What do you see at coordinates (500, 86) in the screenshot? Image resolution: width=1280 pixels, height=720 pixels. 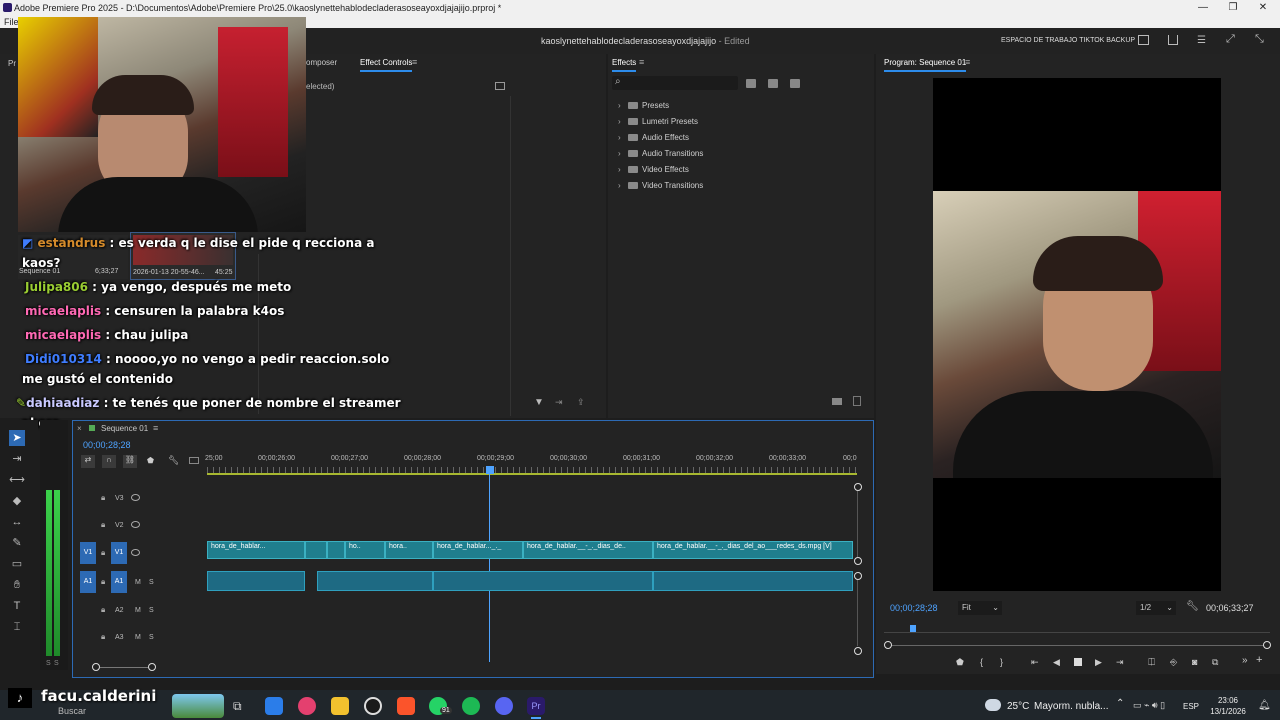 I see `panel-toggle-icon` at bounding box center [500, 86].